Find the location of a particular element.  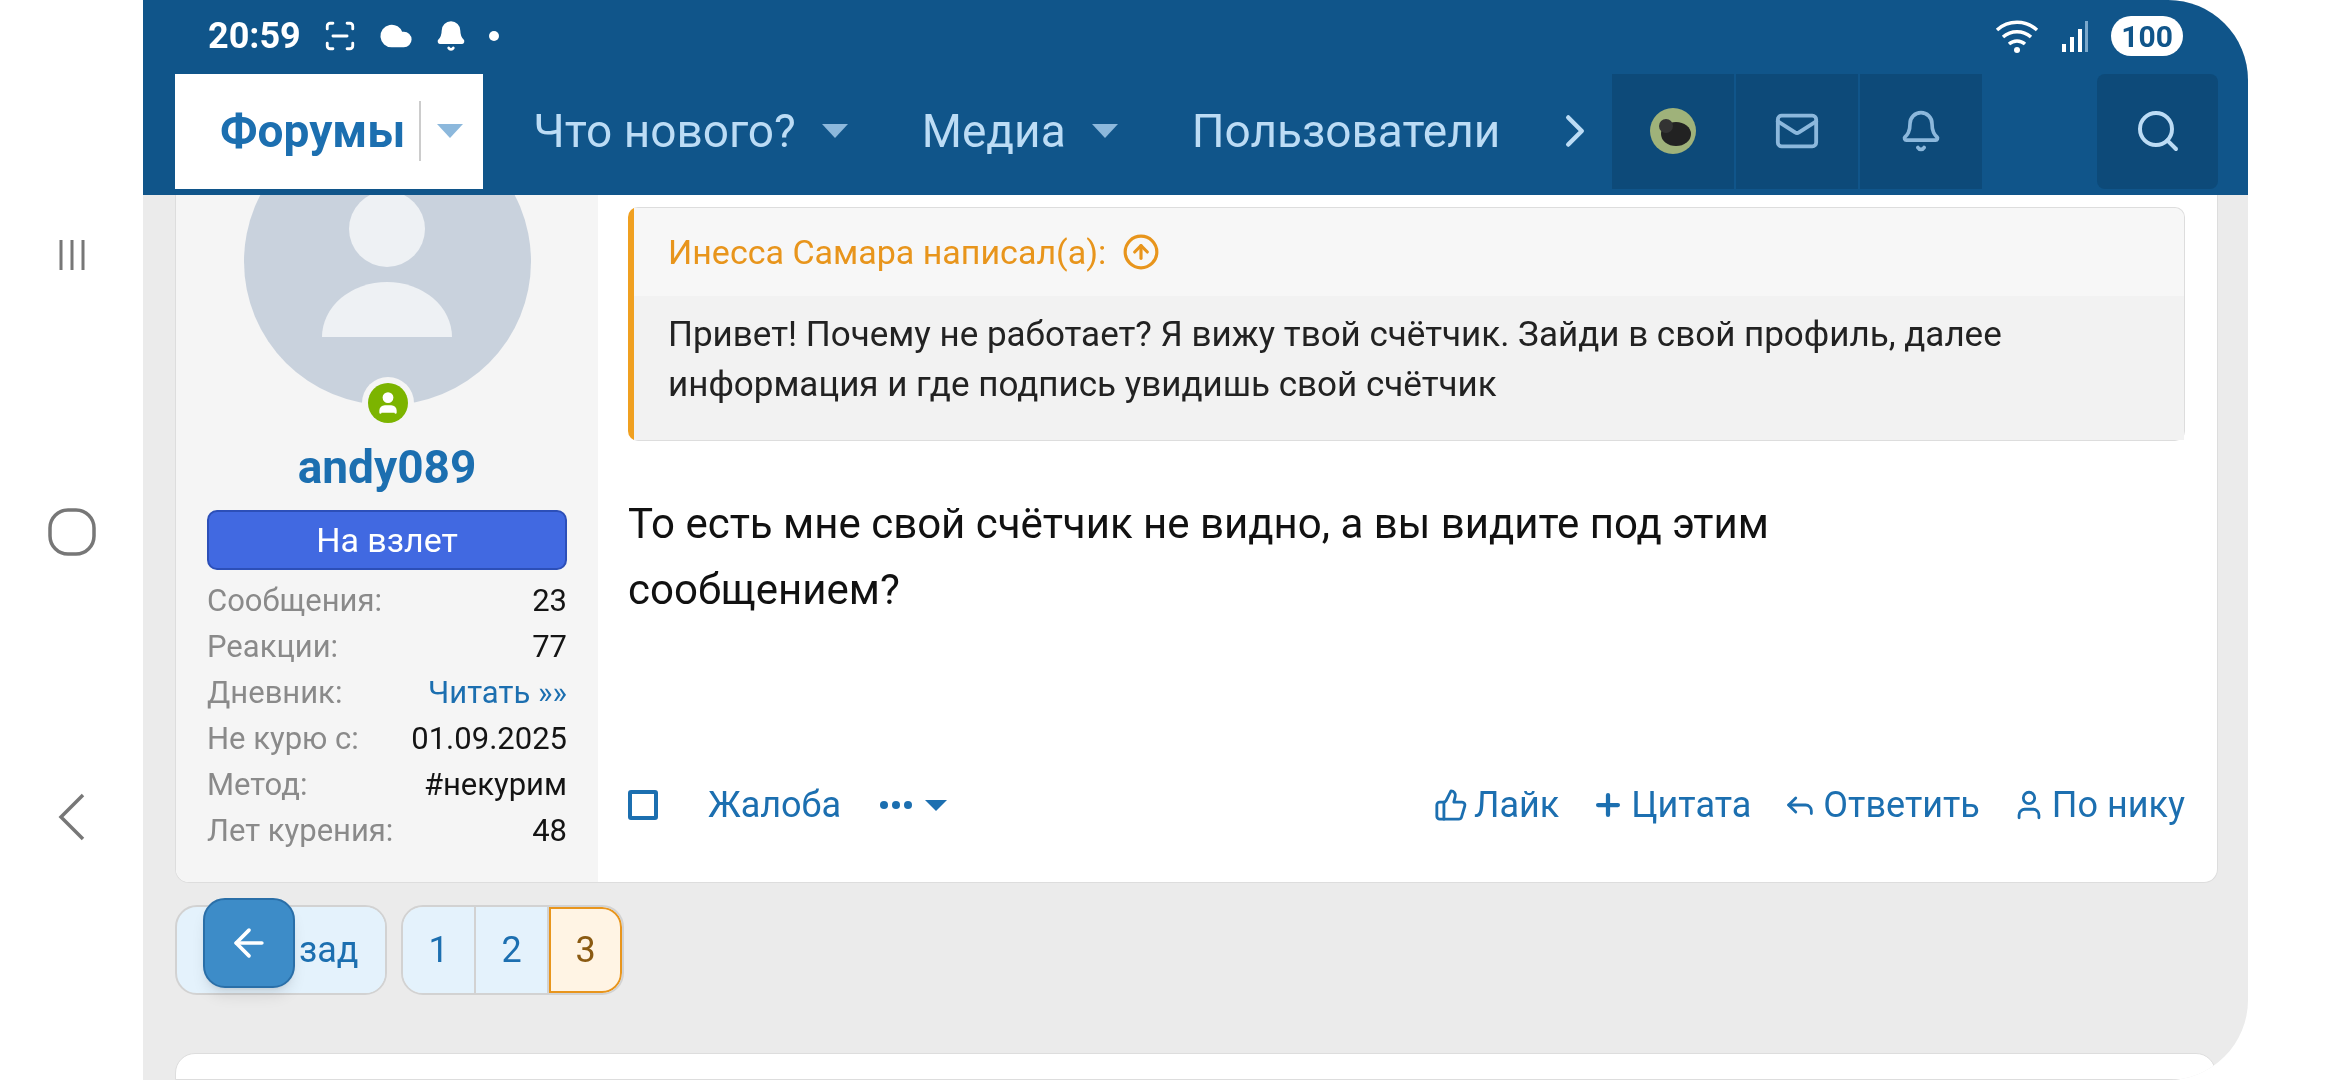

post-action-link: По нику is located at coordinates (2098, 805).